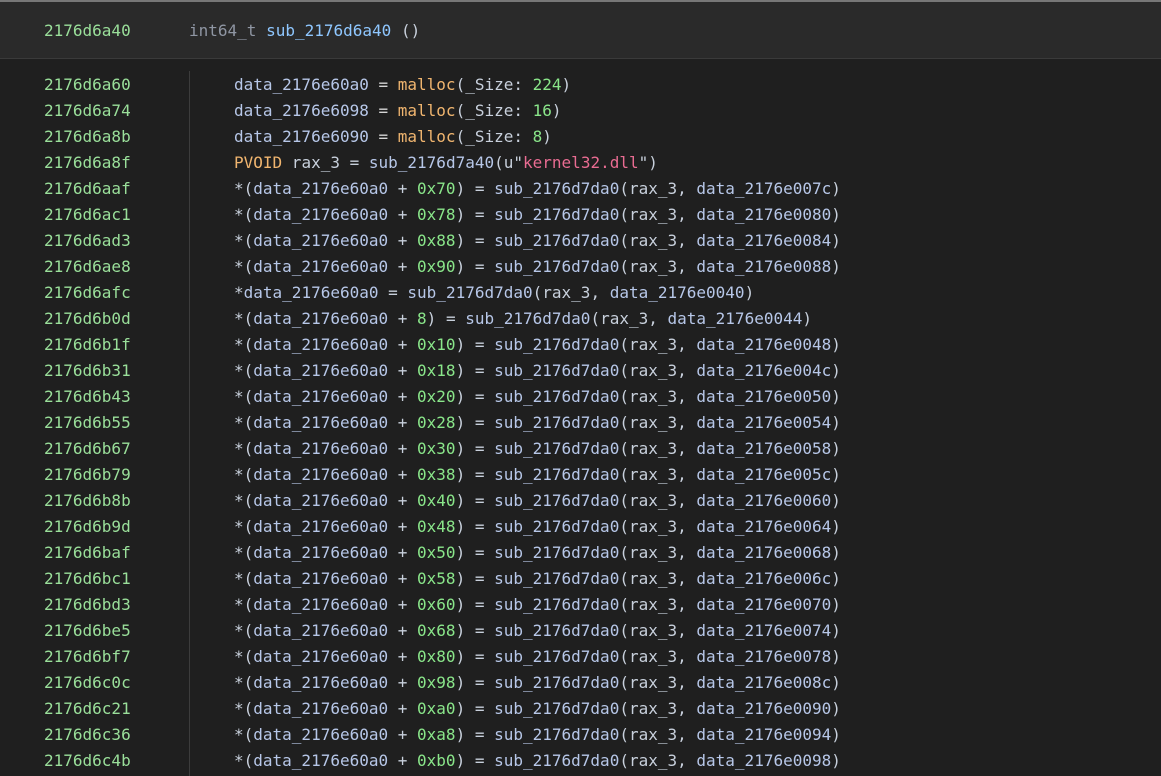 Image resolution: width=1161 pixels, height=776 pixels. Describe the element at coordinates (95, 734) in the screenshot. I see `line-address: 2176d6c36` at that location.